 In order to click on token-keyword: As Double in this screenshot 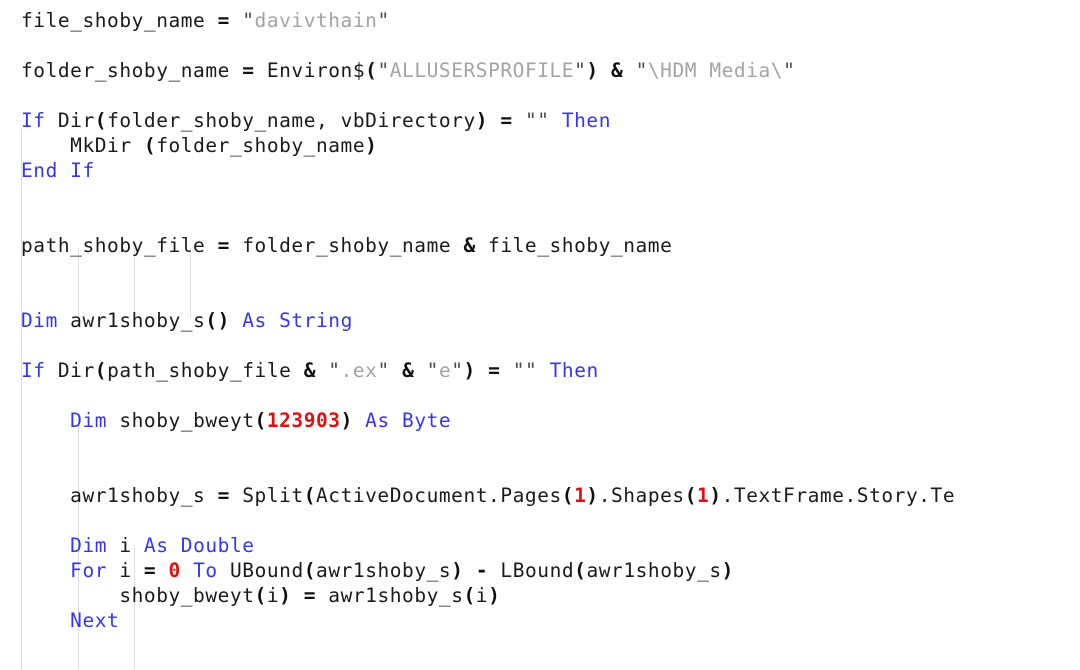, I will do `click(199, 545)`.